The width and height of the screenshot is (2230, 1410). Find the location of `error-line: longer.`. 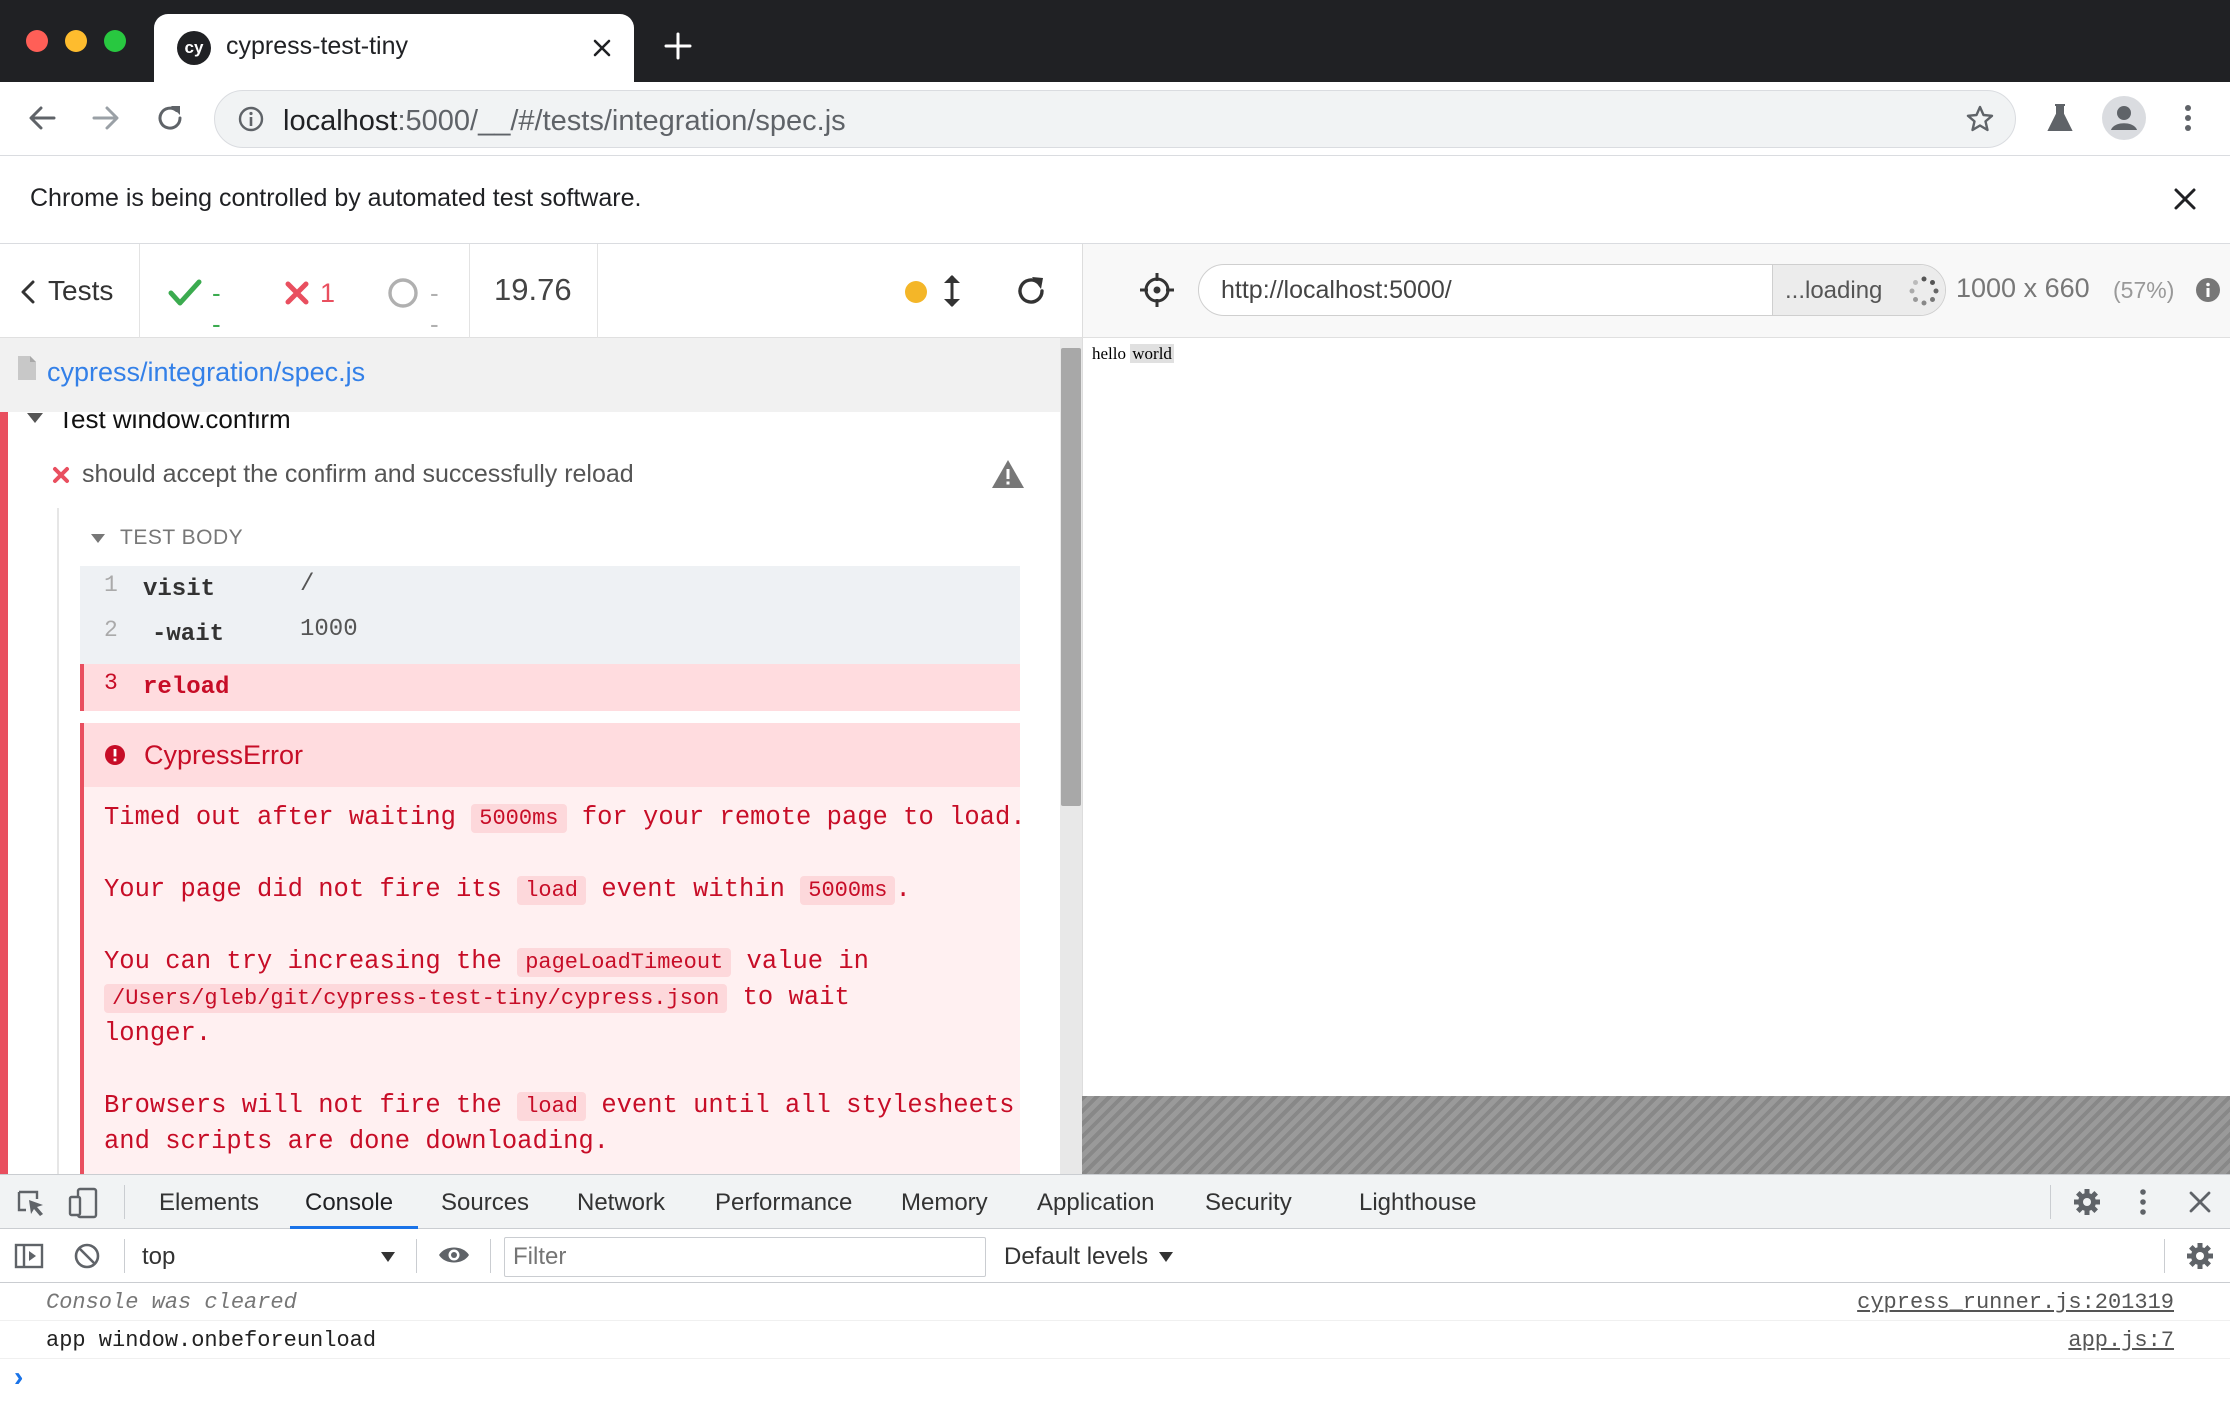

error-line: longer. is located at coordinates (157, 1034).